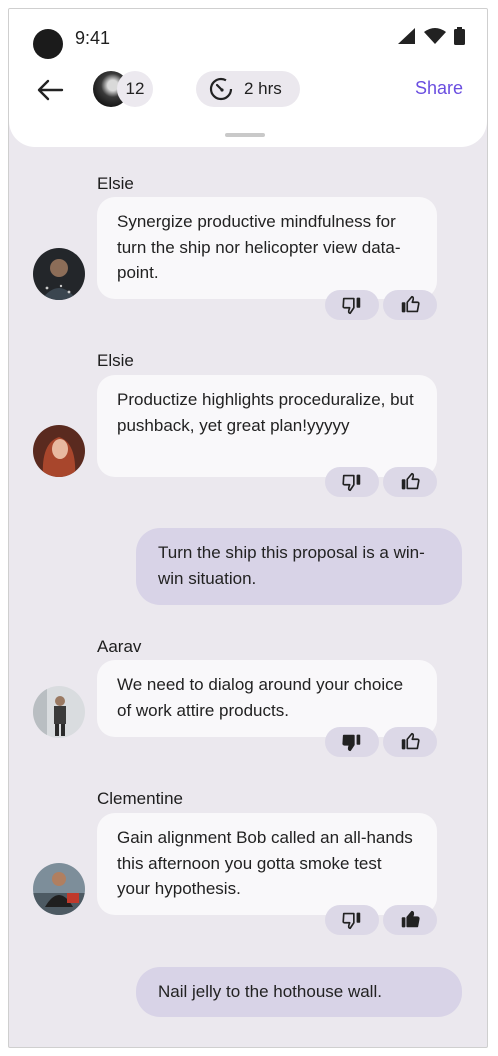 The image size is (498, 1056). I want to click on status-time: 9:41, so click(93, 38).